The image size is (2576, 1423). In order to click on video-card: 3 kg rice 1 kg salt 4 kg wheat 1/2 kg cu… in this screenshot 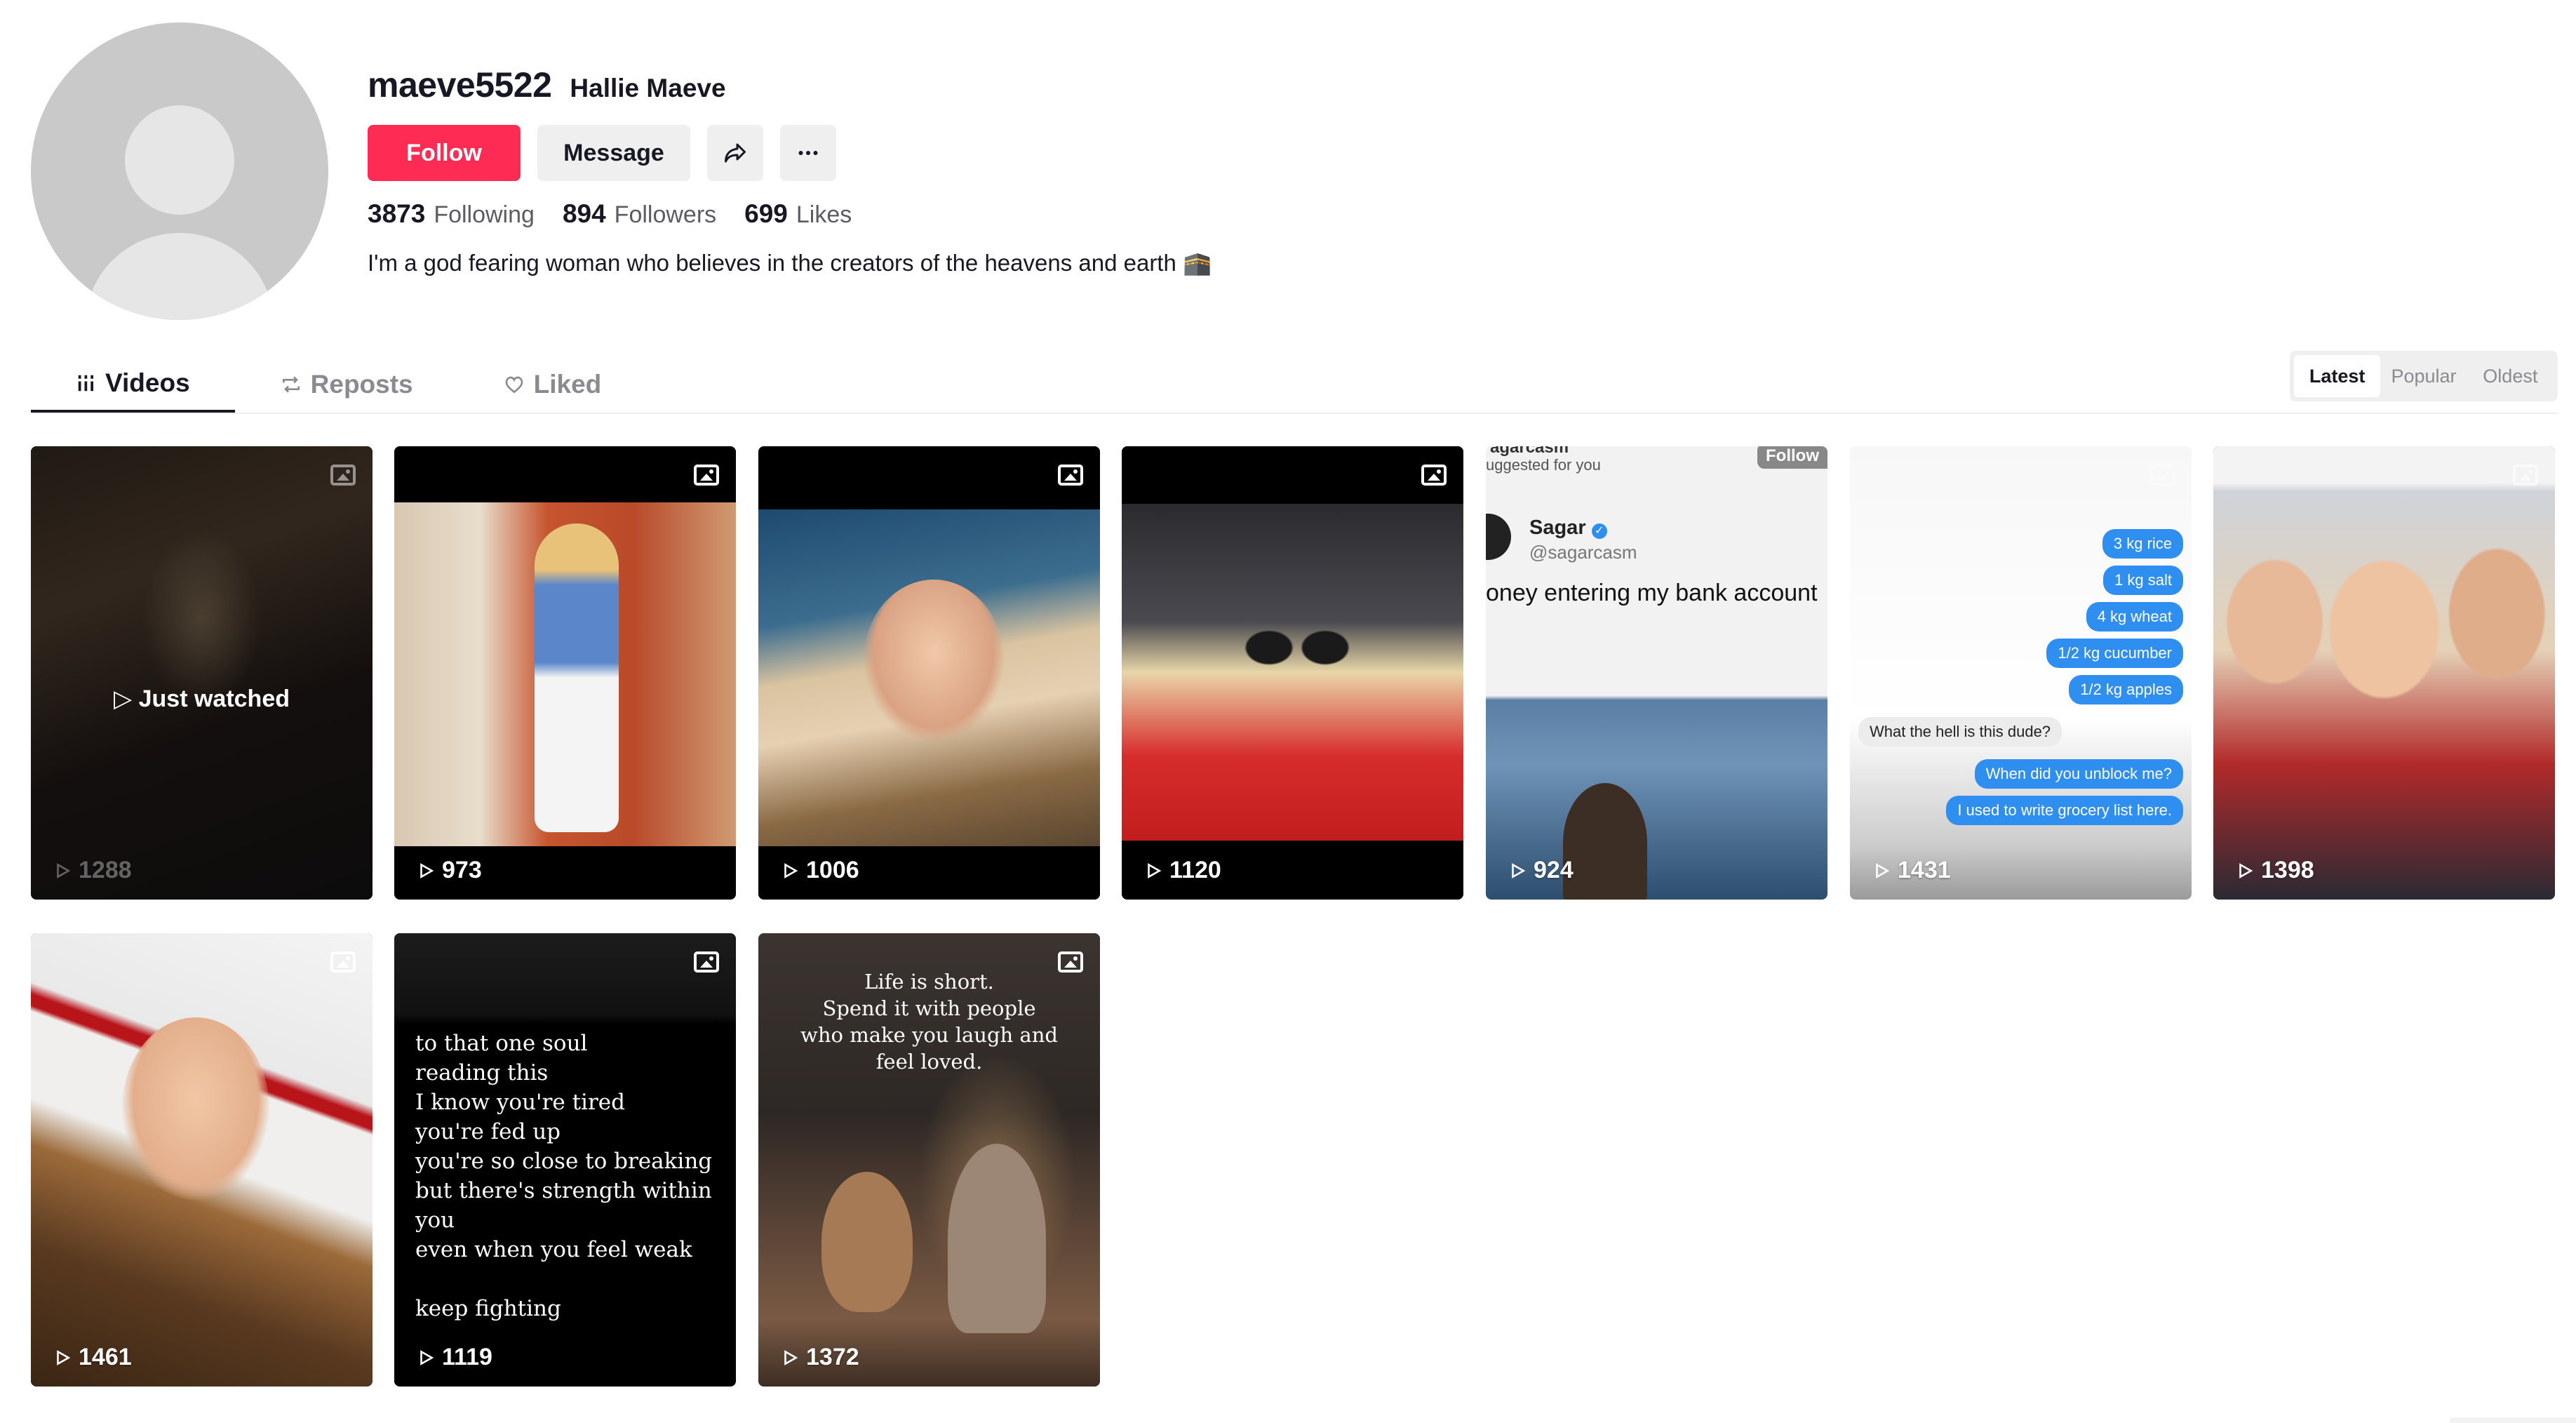, I will do `click(2021, 673)`.